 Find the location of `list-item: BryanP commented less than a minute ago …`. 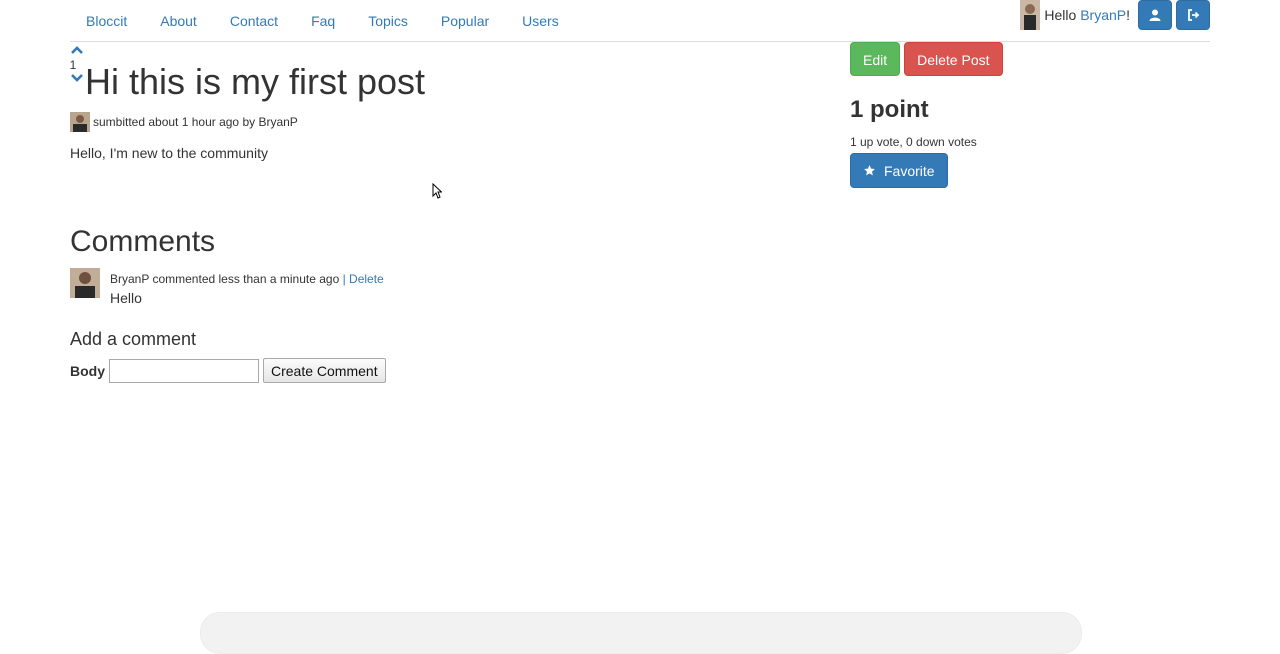

list-item: BryanP commented less than a minute ago … is located at coordinates (227, 287).